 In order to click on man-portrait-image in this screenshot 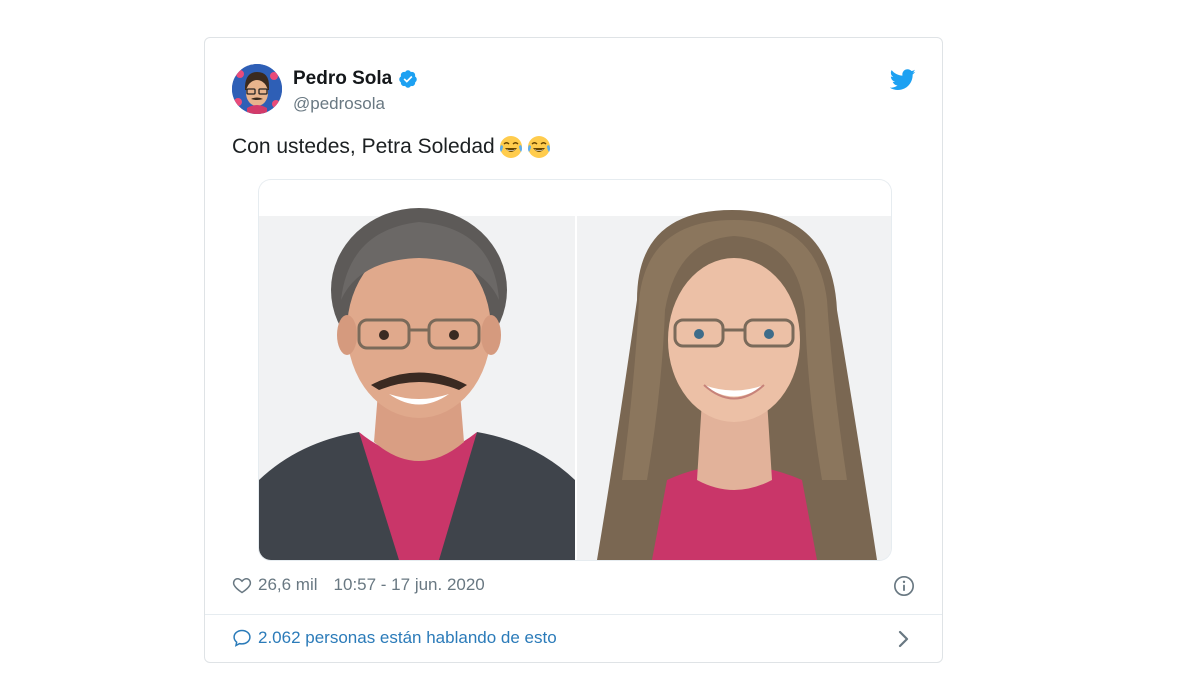, I will do `click(417, 370)`.